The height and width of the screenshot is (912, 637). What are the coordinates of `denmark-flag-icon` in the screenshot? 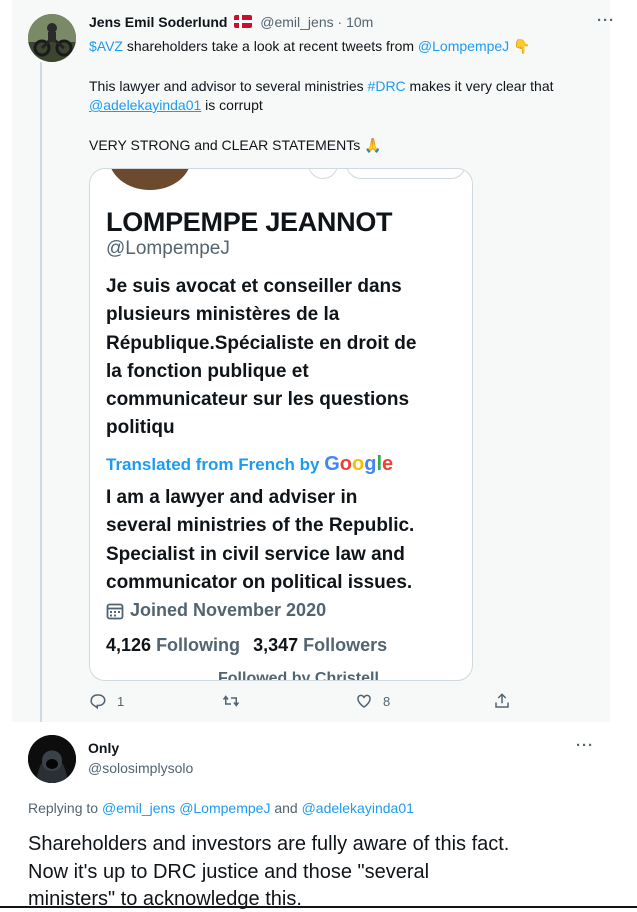 It's located at (243, 21).